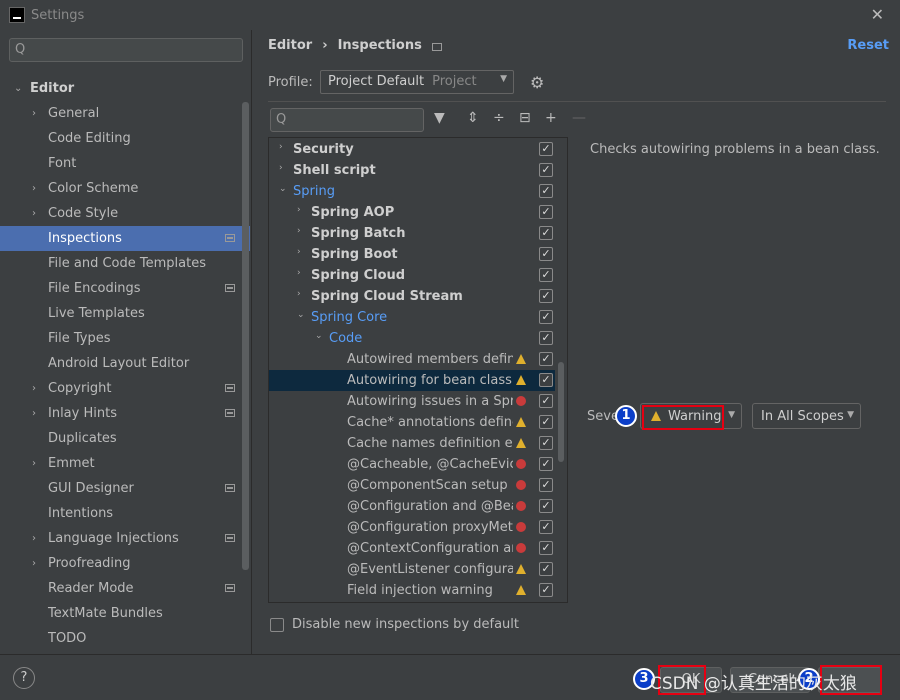  What do you see at coordinates (125, 438) in the screenshot?
I see `sidebar-item-duplicates: Duplicates` at bounding box center [125, 438].